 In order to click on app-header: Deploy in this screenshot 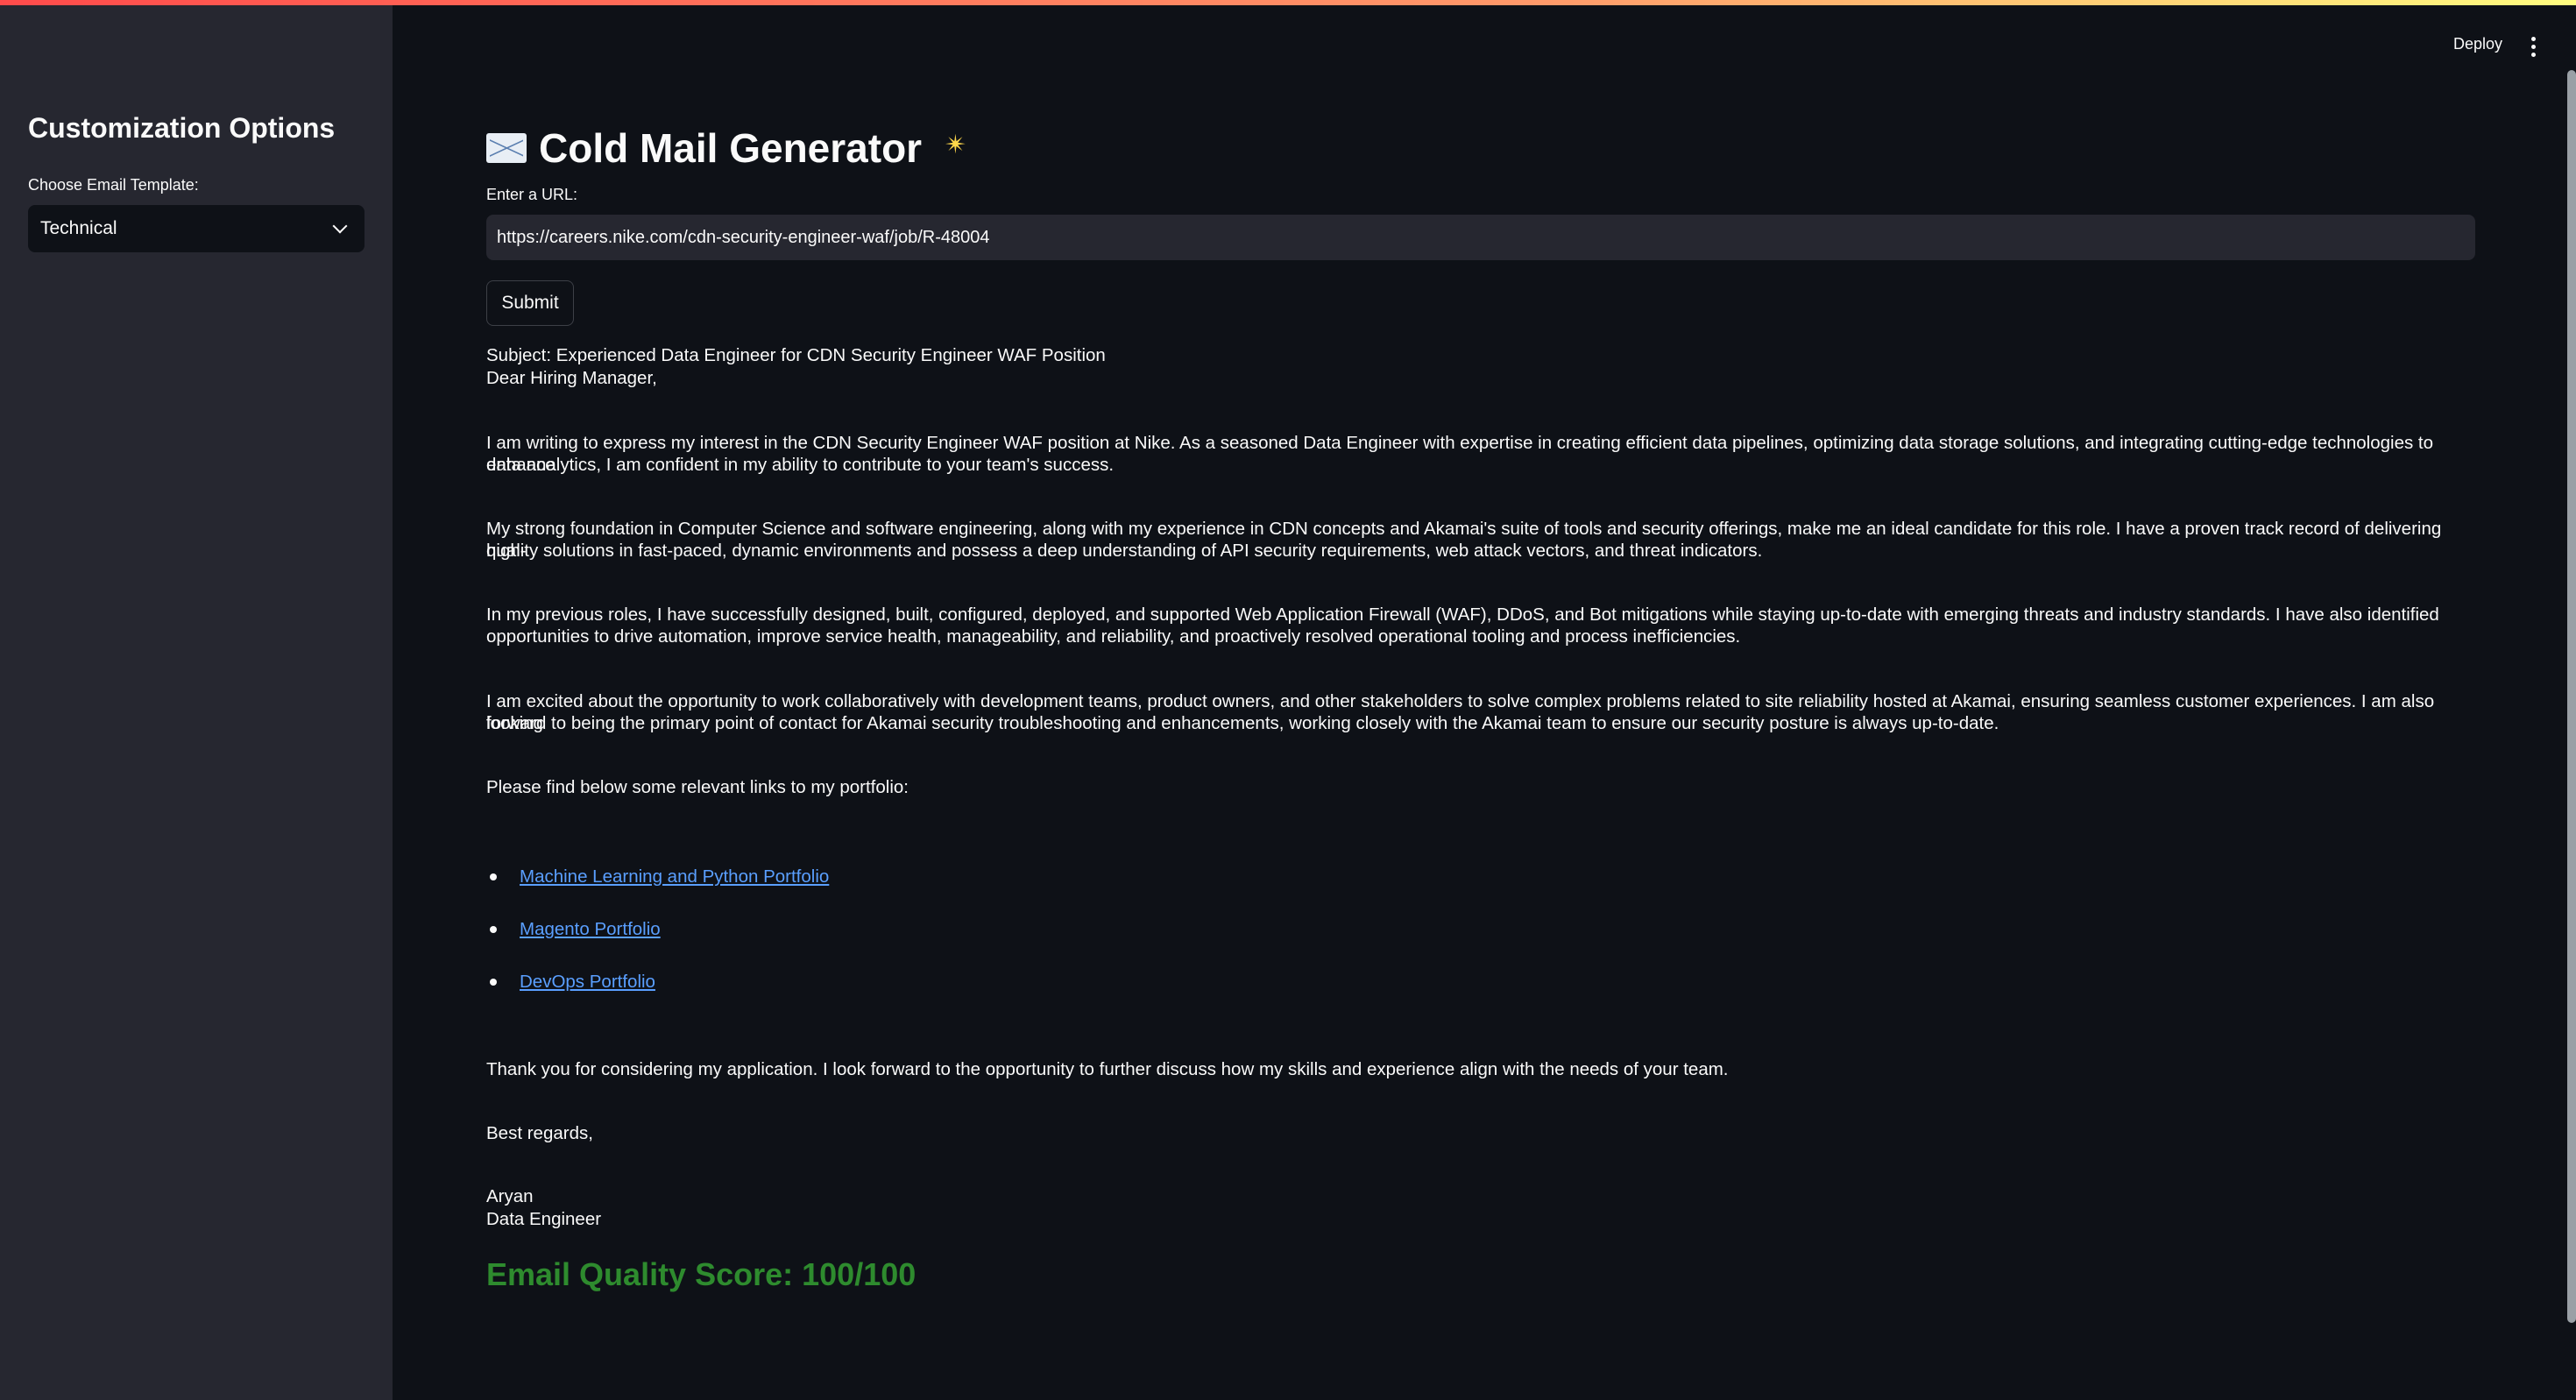, I will do `click(1484, 44)`.